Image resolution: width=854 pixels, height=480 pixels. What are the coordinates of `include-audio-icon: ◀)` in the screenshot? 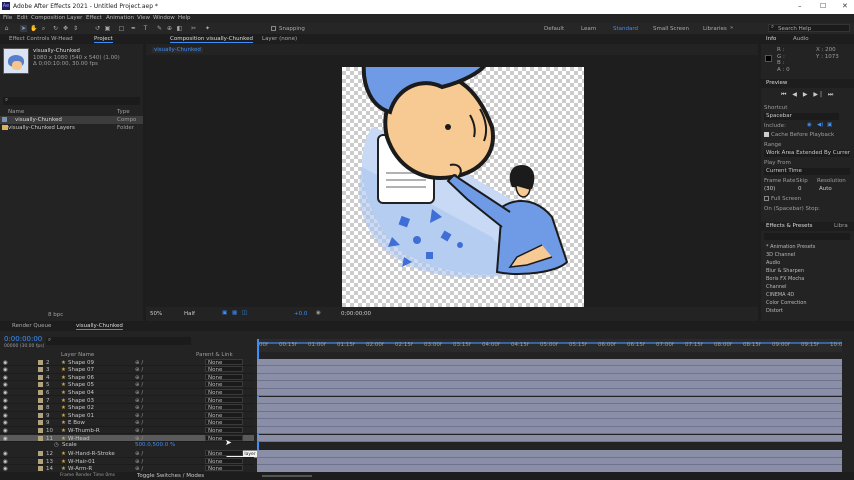 It's located at (820, 125).